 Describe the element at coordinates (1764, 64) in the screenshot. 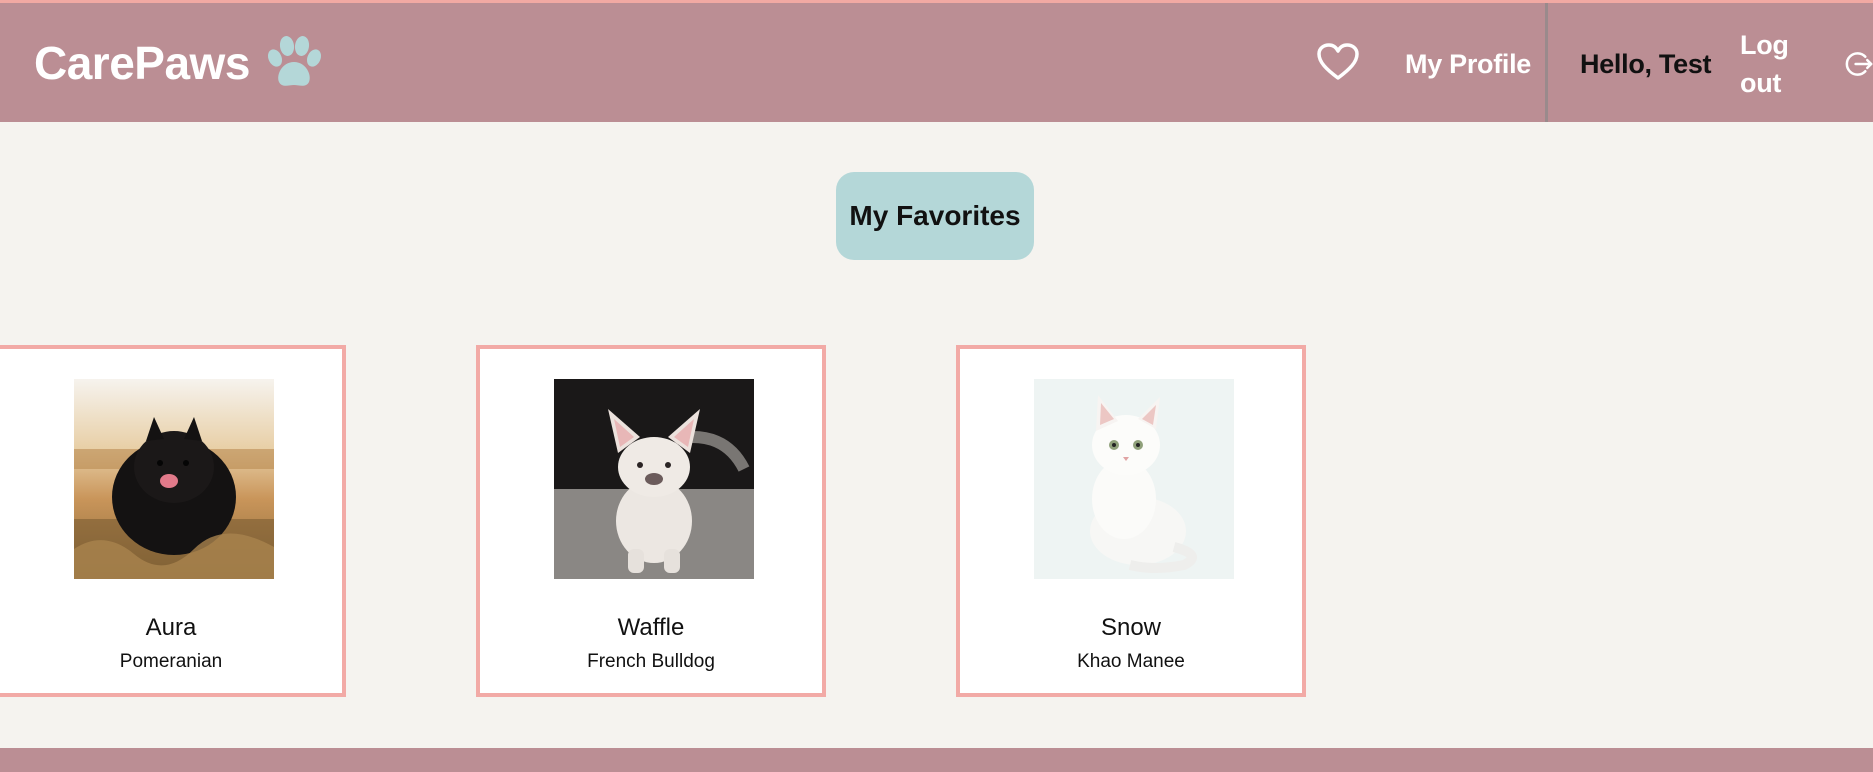

I see `logout-label: Log out` at that location.